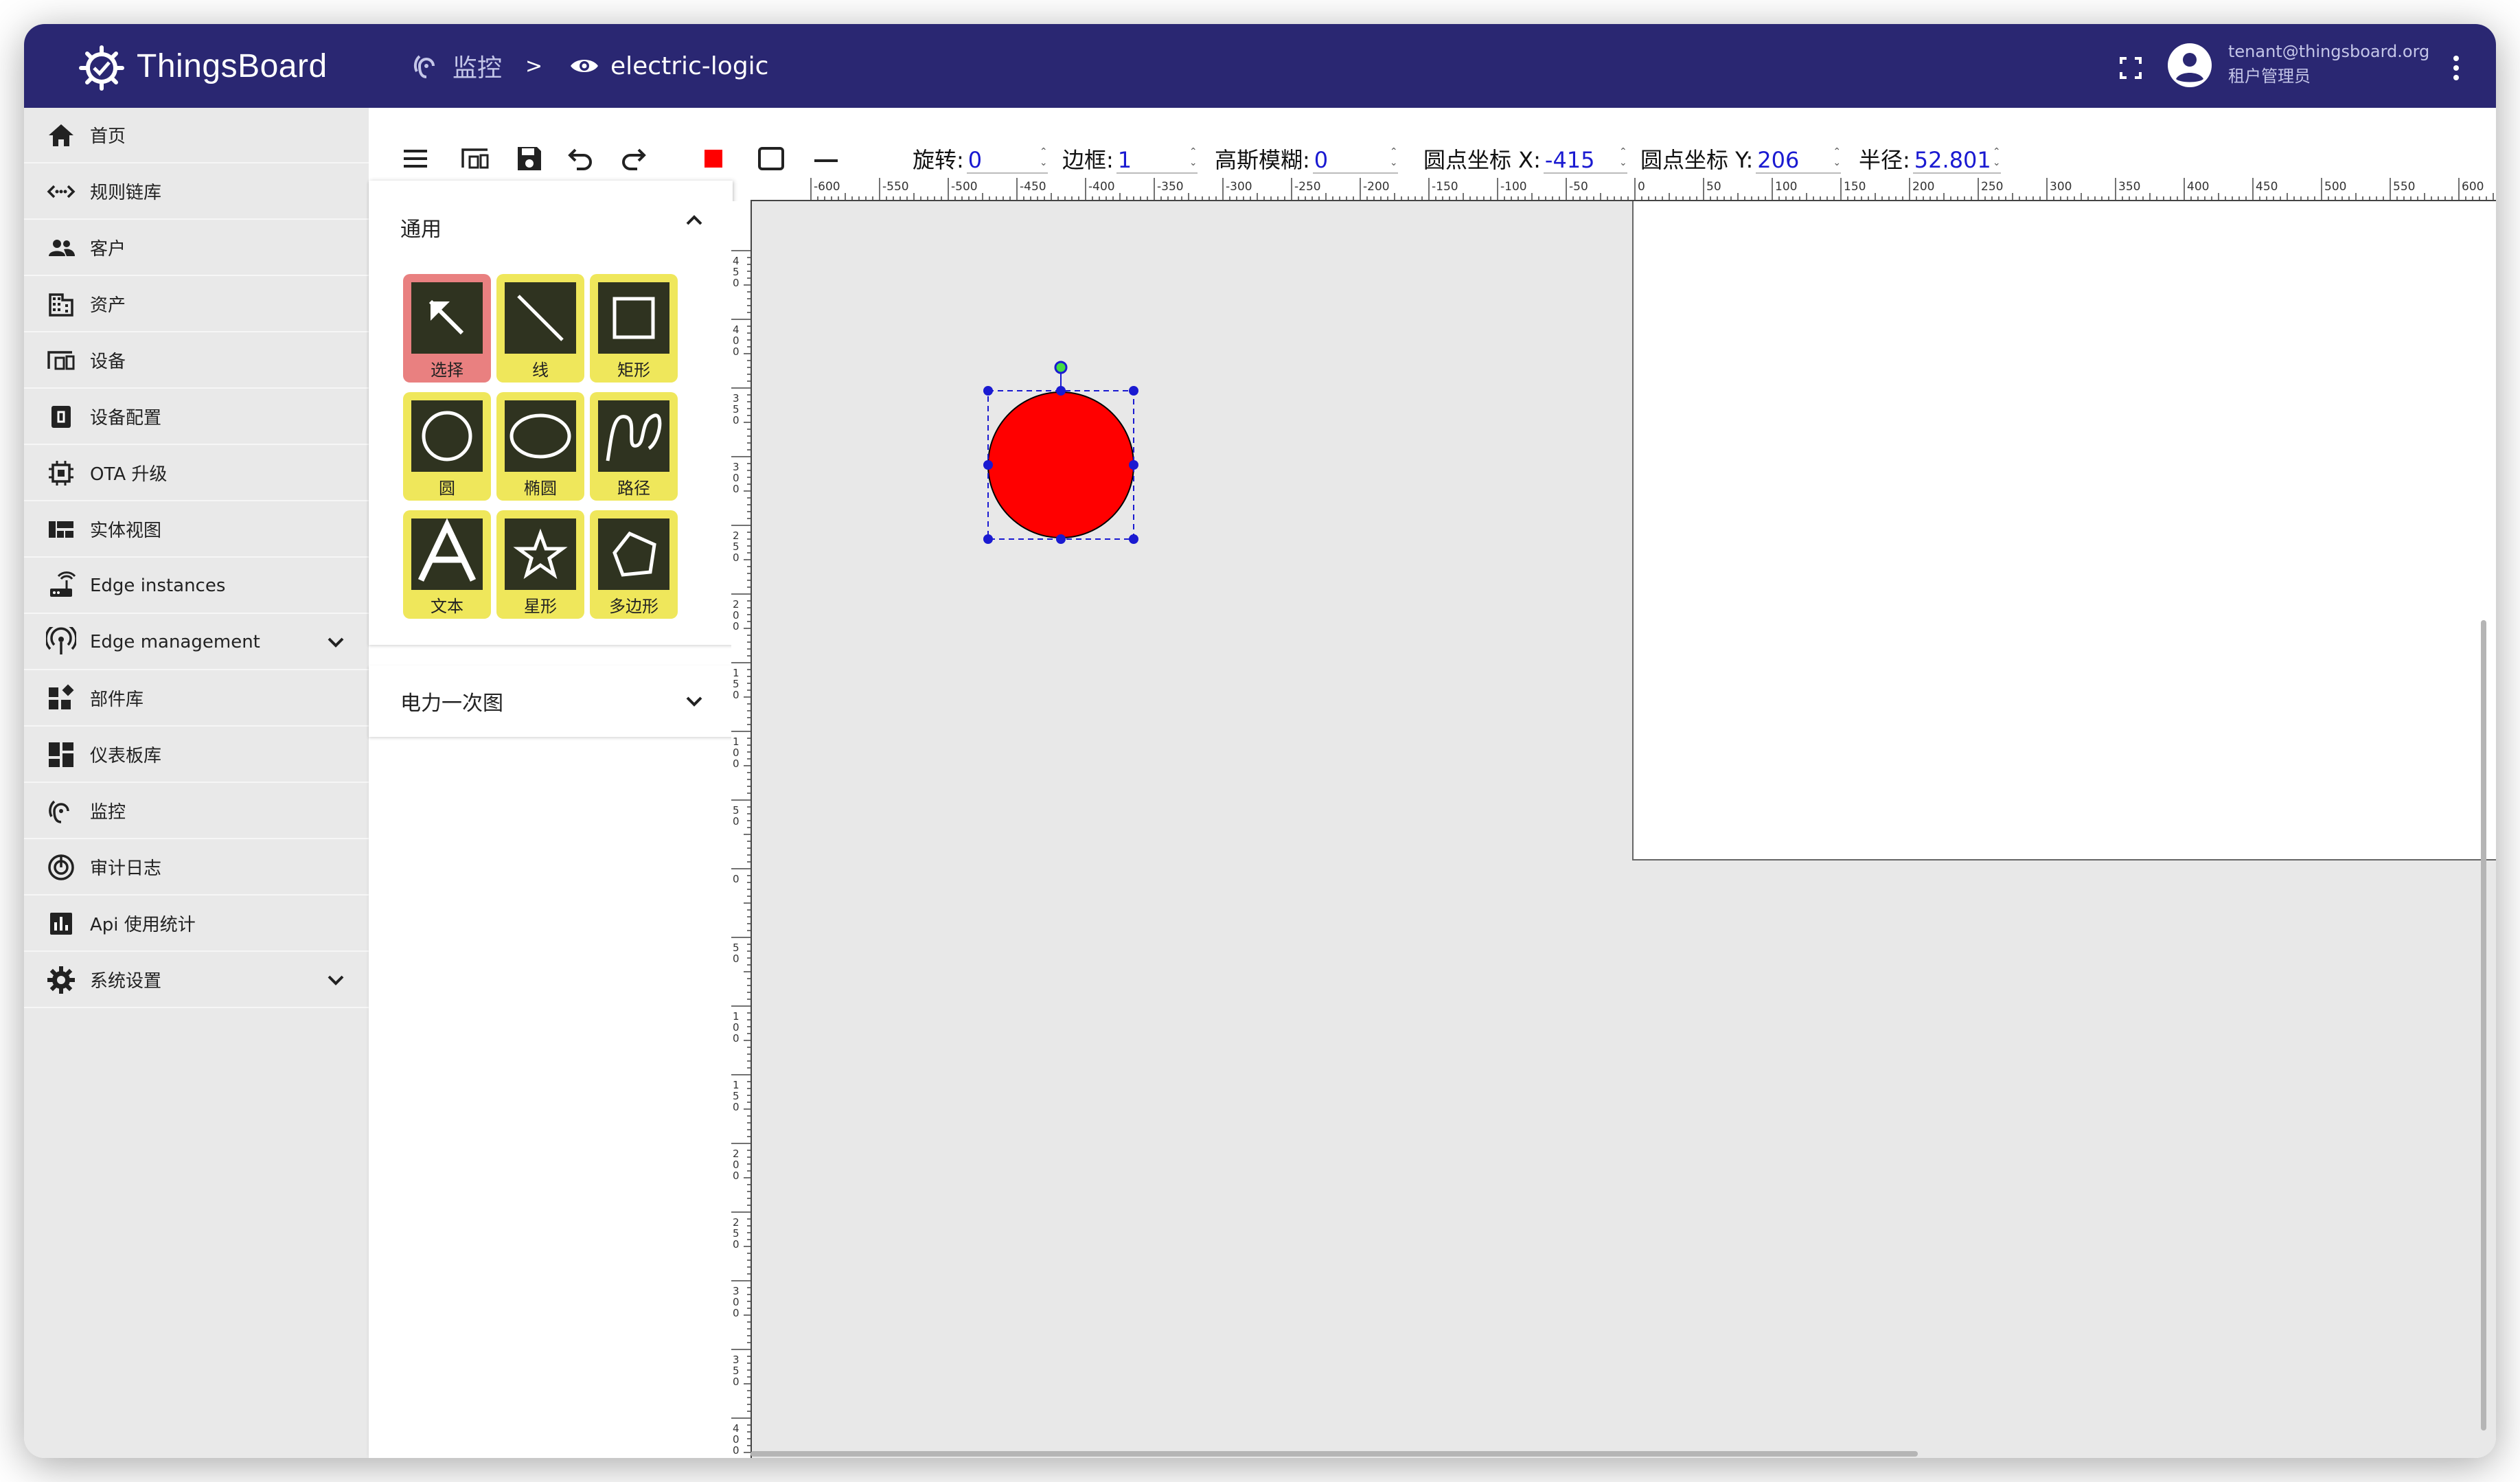  I want to click on more-menu-button, so click(2456, 68).